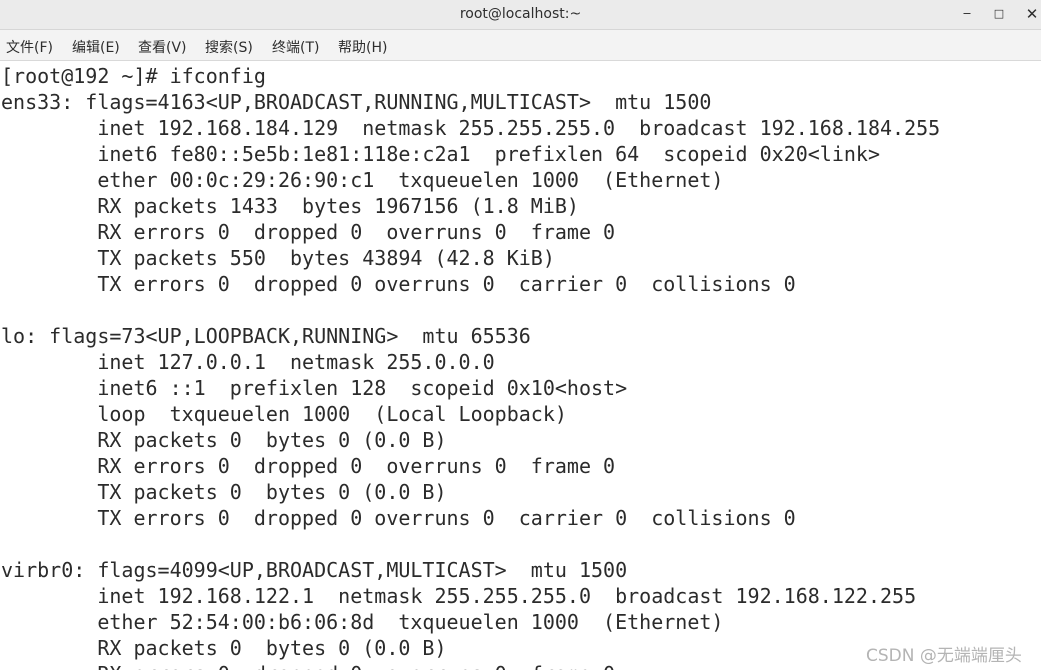  I want to click on maximize-icon: □, so click(999, 14).